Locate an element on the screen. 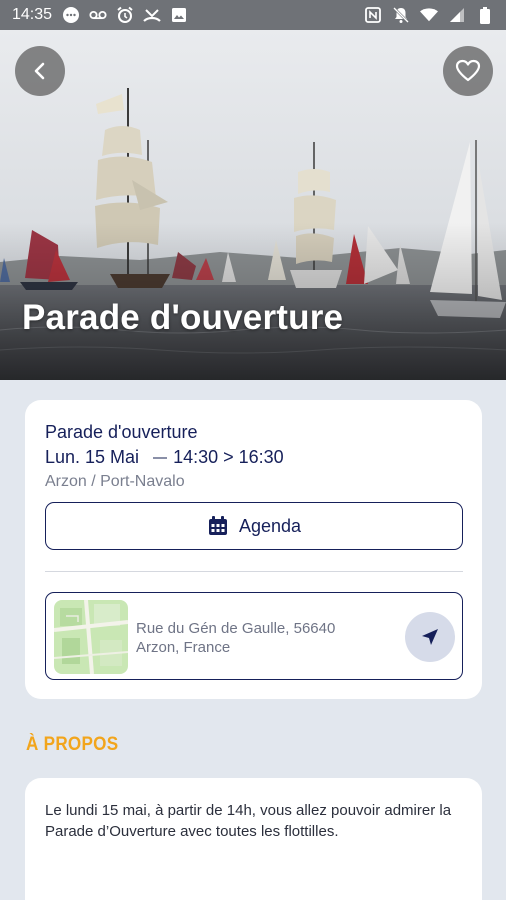  favorite-button is located at coordinates (468, 71).